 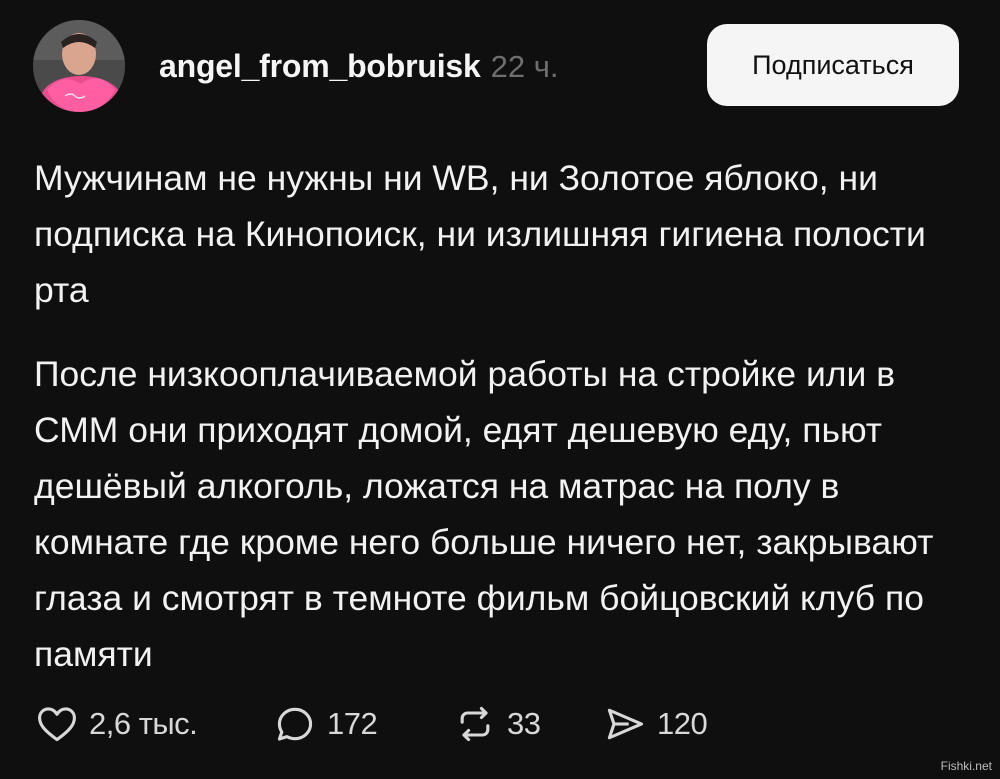 I want to click on comment-count: 172, so click(x=352, y=723).